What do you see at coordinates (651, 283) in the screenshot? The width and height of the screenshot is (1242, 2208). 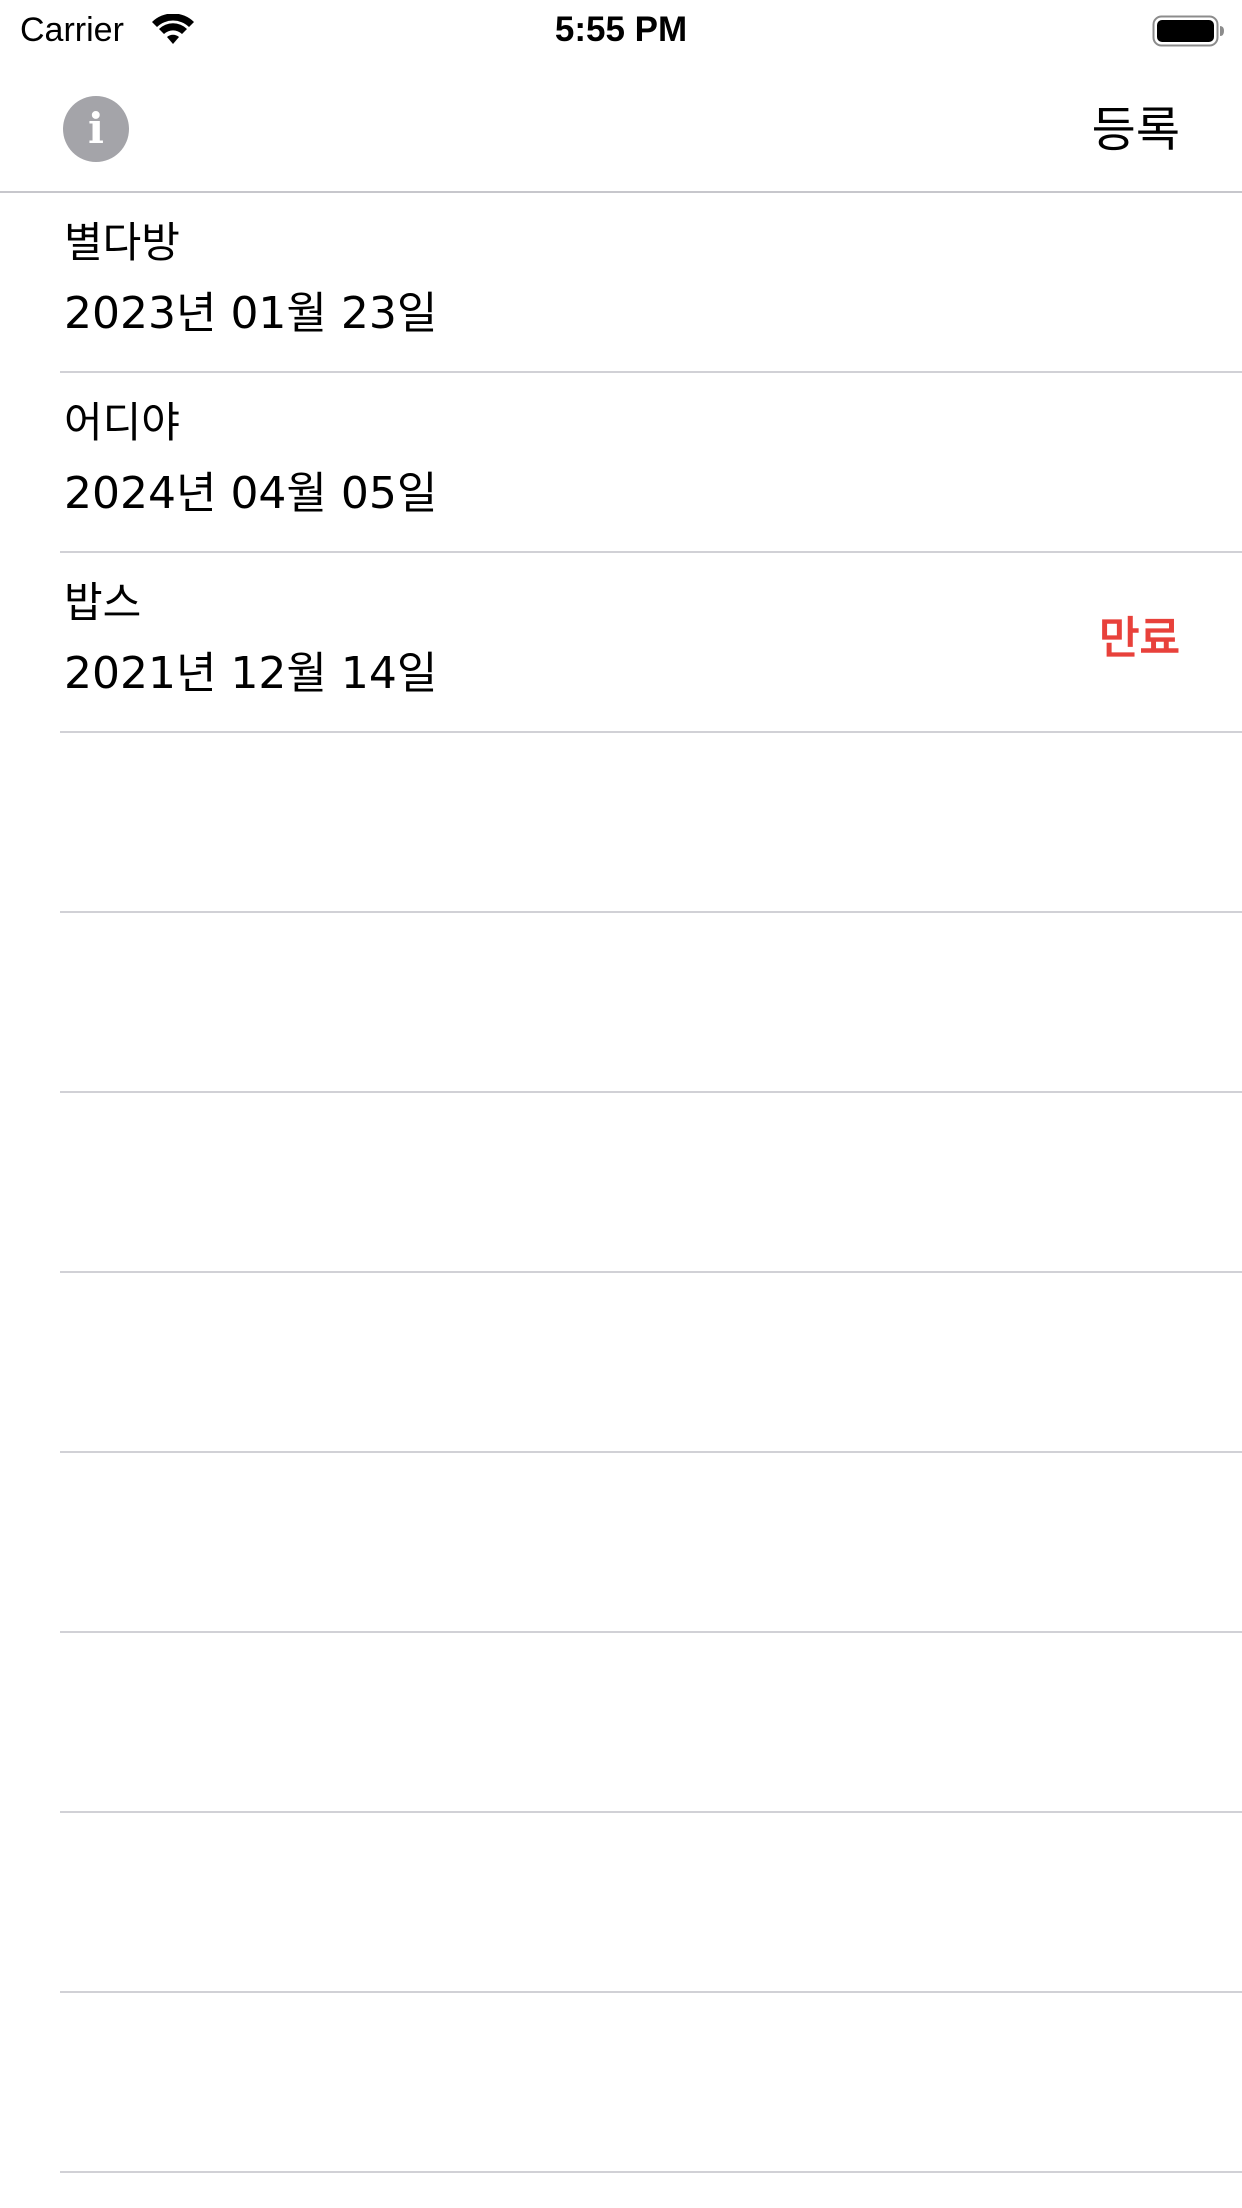 I see `list-item: 별다방 2023년 01월 23일` at bounding box center [651, 283].